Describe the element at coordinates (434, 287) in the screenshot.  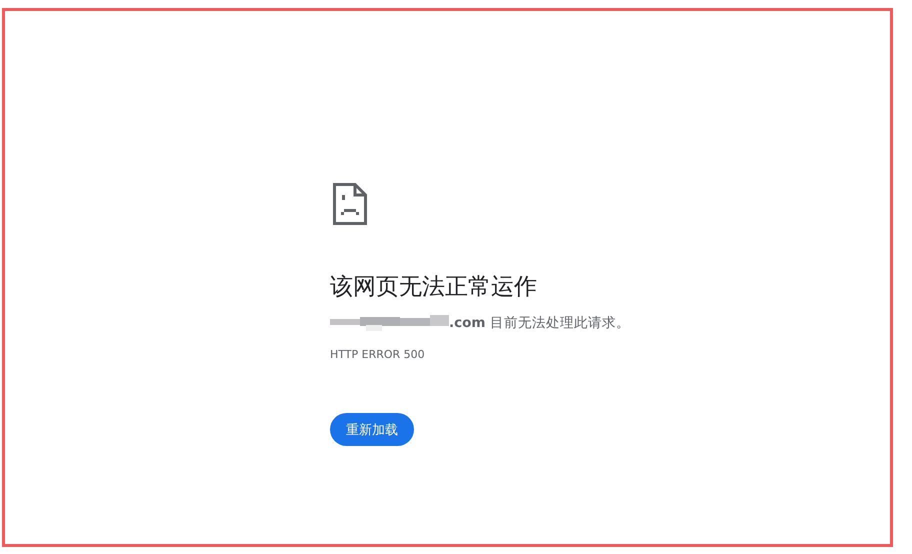
I see `error-title: 该网页无法正常运作` at that location.